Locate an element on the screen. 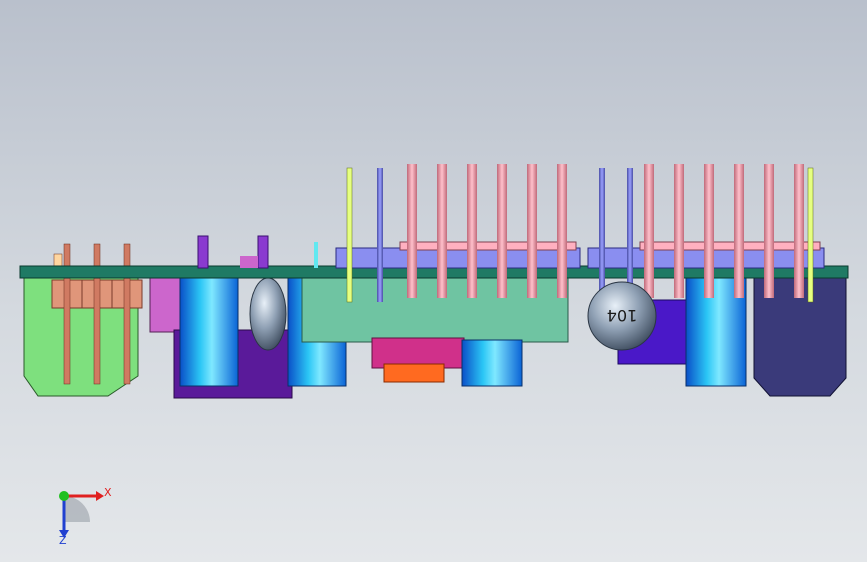 The image size is (867, 562). electrolytic-capacitor-left is located at coordinates (209, 332).